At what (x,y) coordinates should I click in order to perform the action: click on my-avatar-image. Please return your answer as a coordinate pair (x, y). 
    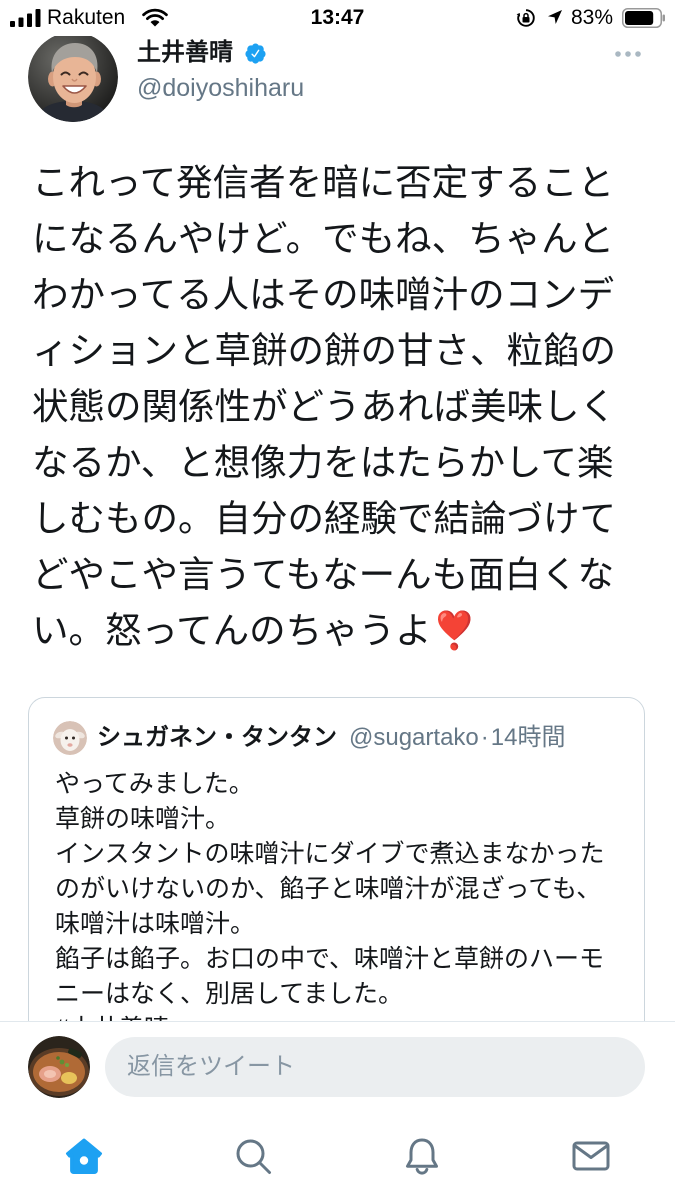
    Looking at the image, I should click on (59, 1067).